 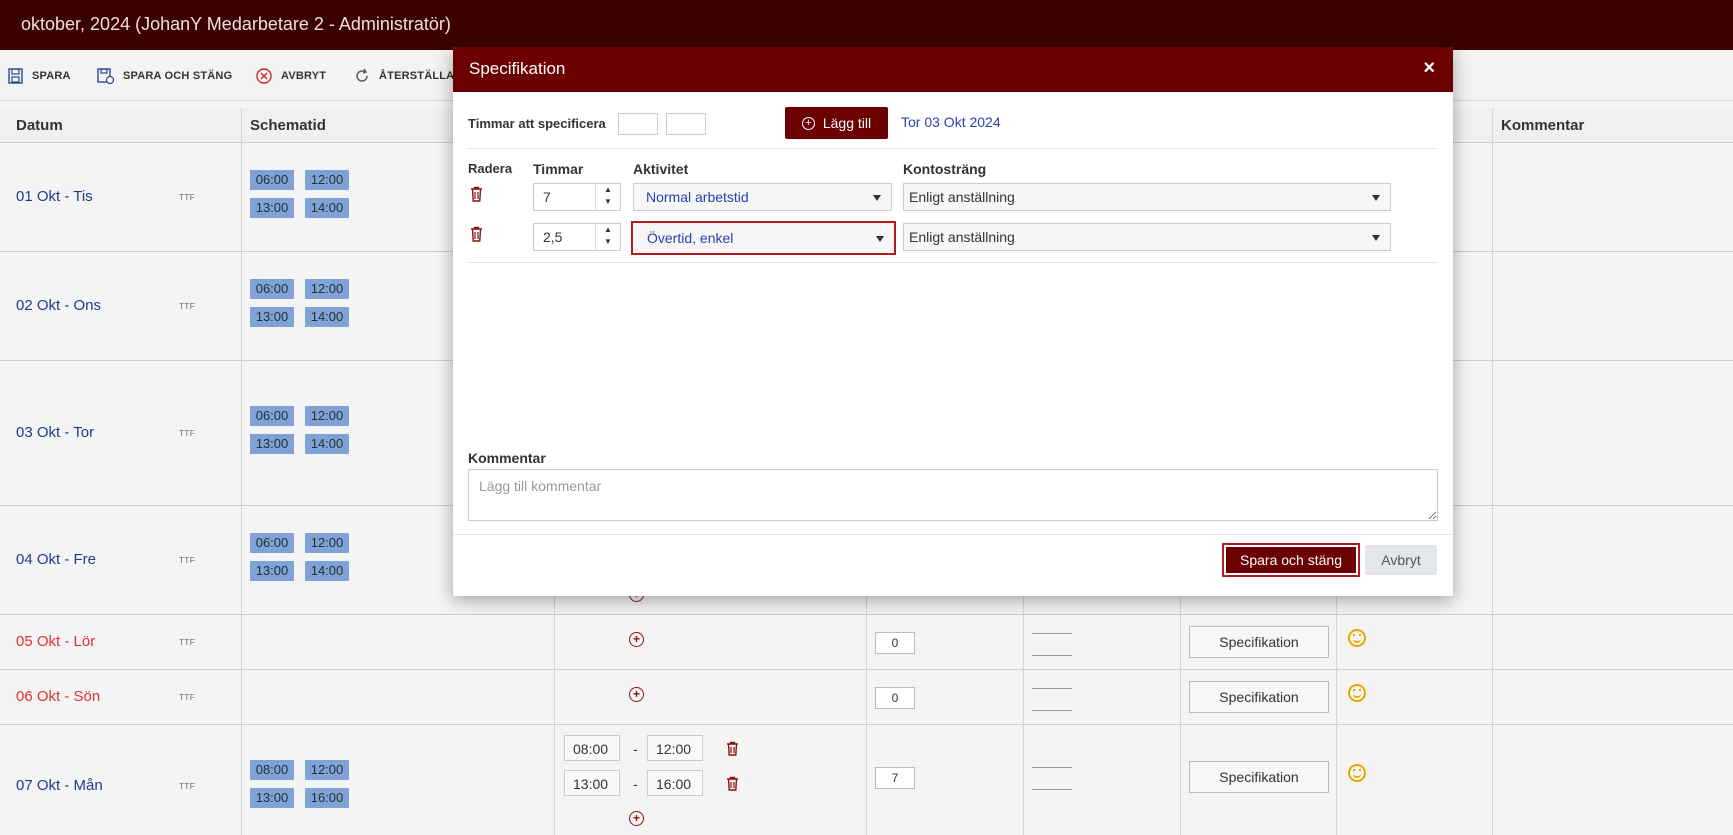 I want to click on save-and-close-button: Spara och stäng, so click(x=1291, y=560).